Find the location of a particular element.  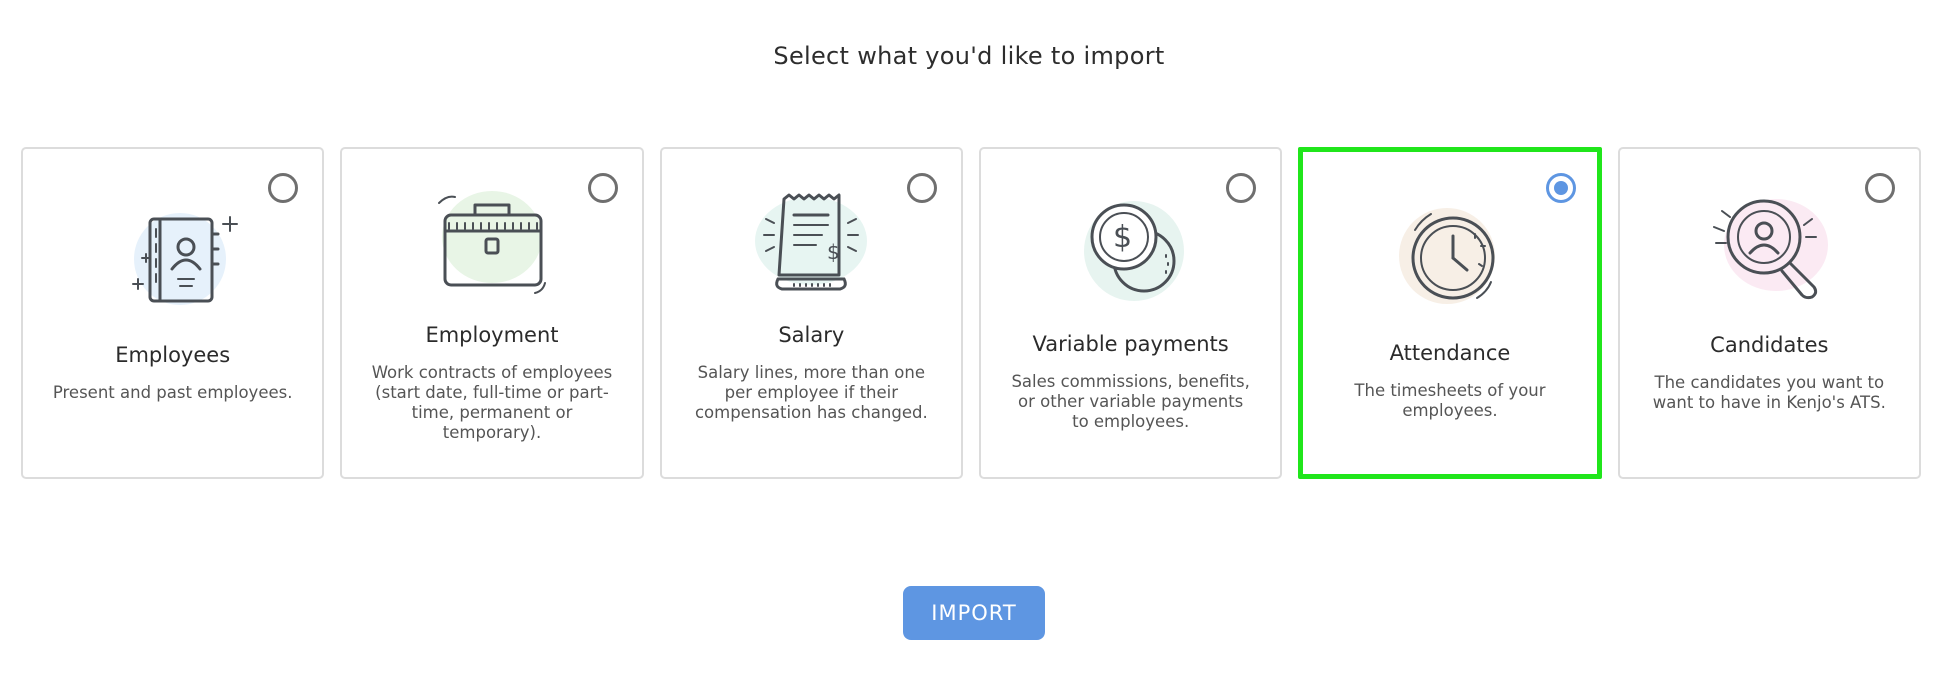

receipt-icon: $ is located at coordinates (811, 242).